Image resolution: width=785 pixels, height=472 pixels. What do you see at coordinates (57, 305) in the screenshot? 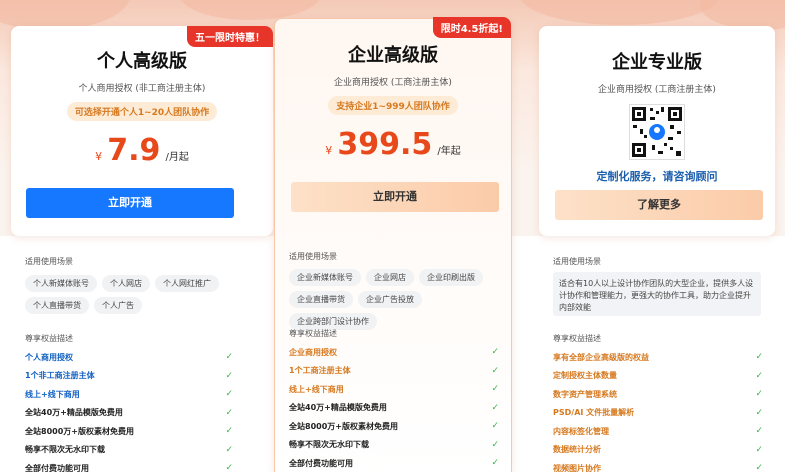
I see `scene-tag: 个人直播带货` at bounding box center [57, 305].